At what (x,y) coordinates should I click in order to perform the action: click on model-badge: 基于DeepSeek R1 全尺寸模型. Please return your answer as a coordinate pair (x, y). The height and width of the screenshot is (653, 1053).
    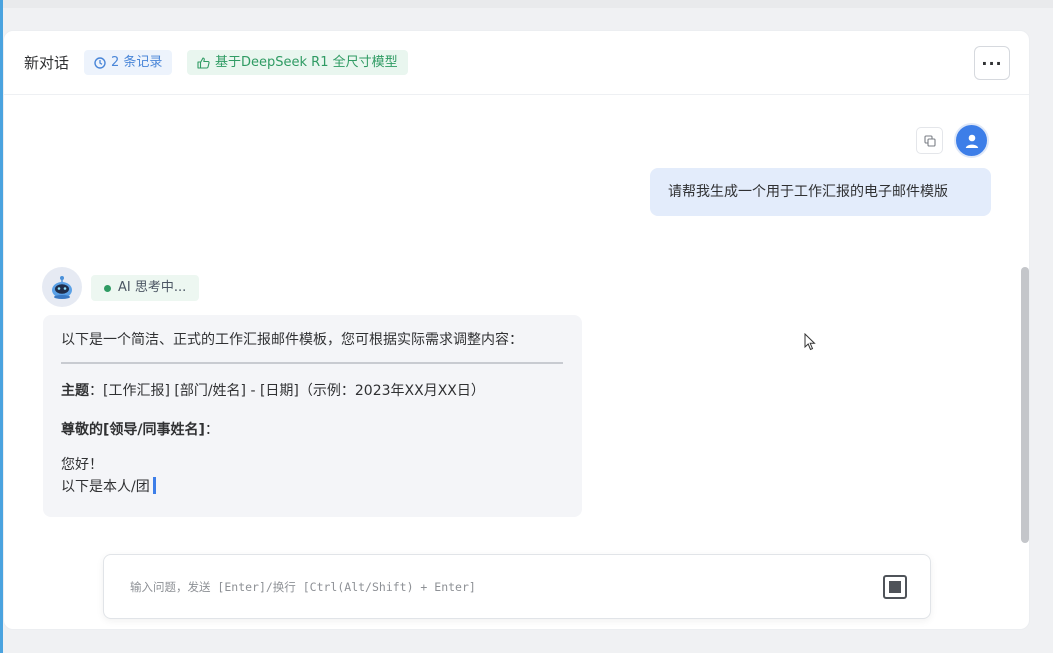
    Looking at the image, I should click on (297, 62).